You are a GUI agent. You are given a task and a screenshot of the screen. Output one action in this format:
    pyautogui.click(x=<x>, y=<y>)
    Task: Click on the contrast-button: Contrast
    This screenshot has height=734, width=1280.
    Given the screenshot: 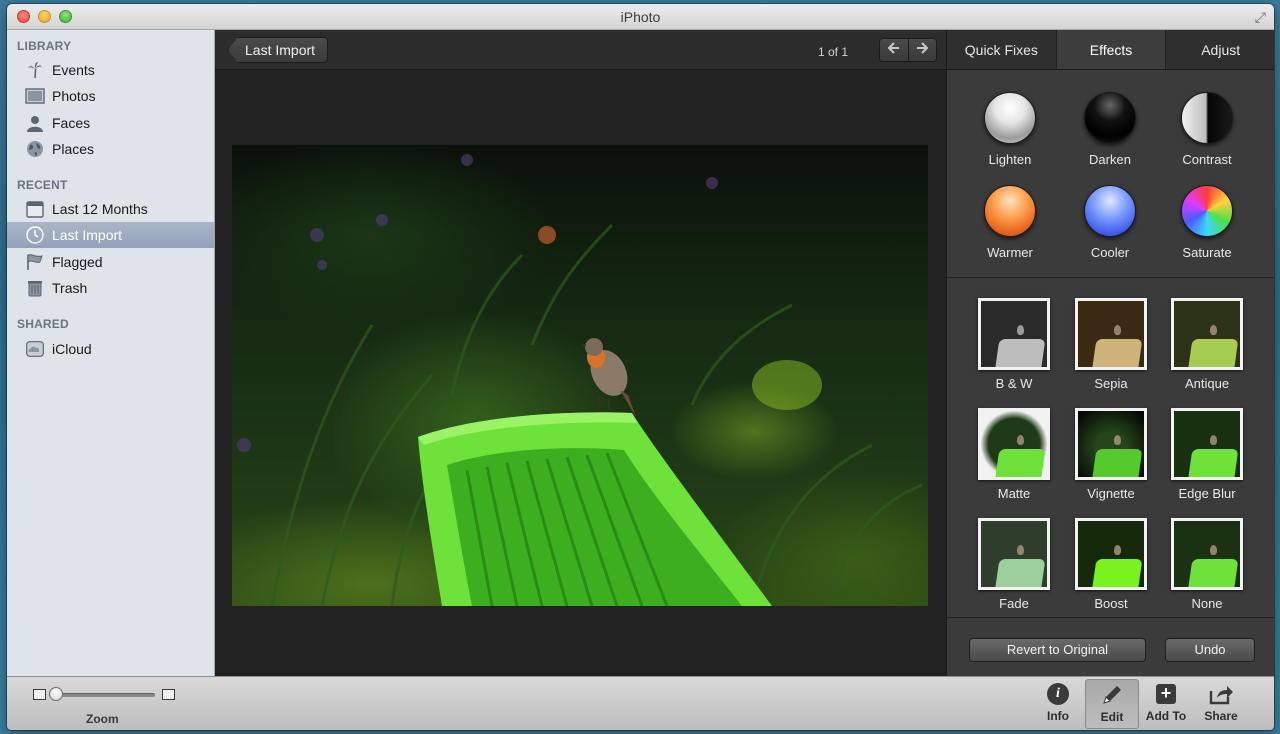 What is the action you would take?
    pyautogui.click(x=1207, y=137)
    